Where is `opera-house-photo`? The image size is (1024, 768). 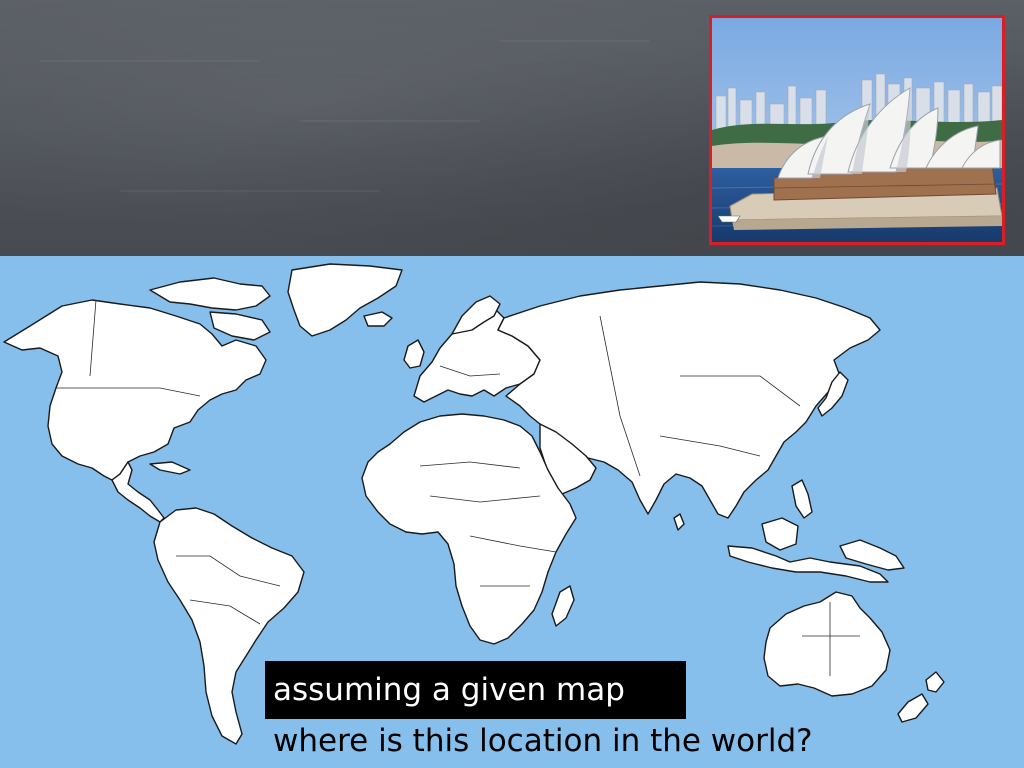 opera-house-photo is located at coordinates (857, 130).